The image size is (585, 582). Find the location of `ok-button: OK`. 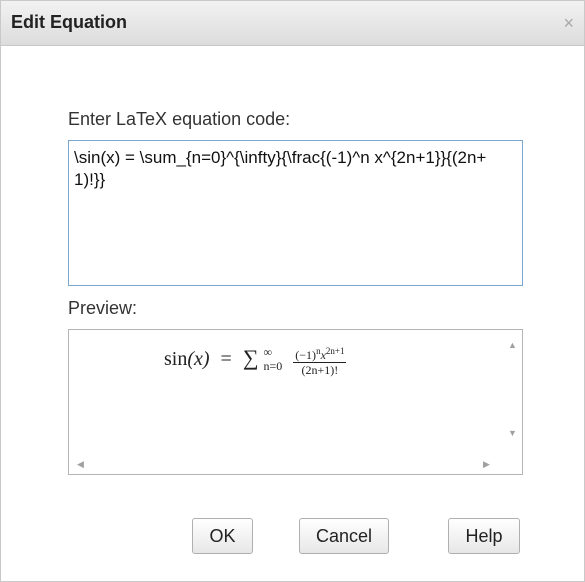

ok-button: OK is located at coordinates (222, 536).